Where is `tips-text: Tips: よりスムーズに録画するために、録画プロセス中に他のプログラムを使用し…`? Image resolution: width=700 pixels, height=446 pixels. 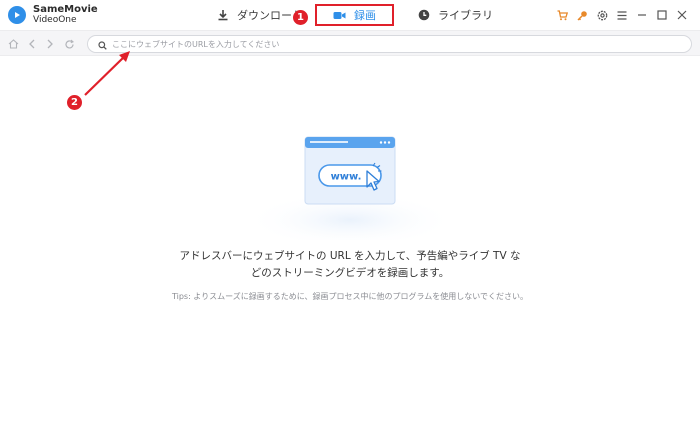
tips-text: Tips: よりスムーズに録画するために、録画プロセス中に他のプログラムを使用し… is located at coordinates (350, 296).